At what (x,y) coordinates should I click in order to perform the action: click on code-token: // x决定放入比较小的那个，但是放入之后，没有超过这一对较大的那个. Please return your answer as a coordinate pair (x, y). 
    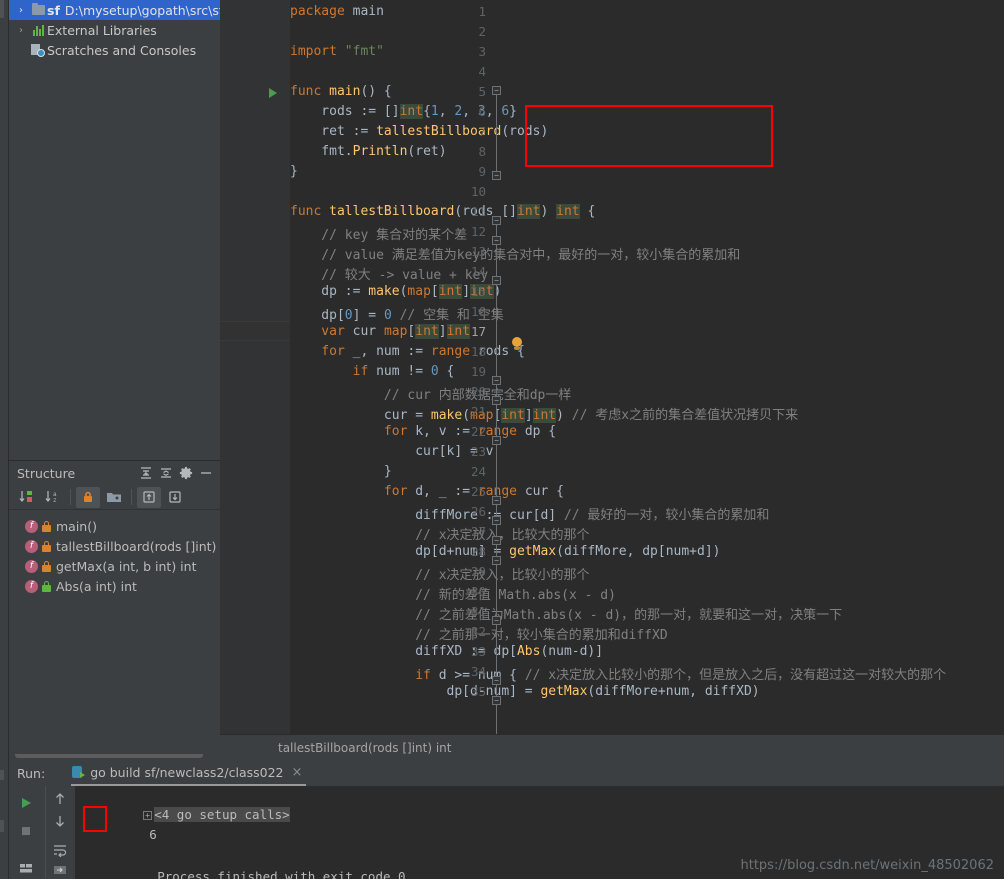
    Looking at the image, I should click on (735, 675).